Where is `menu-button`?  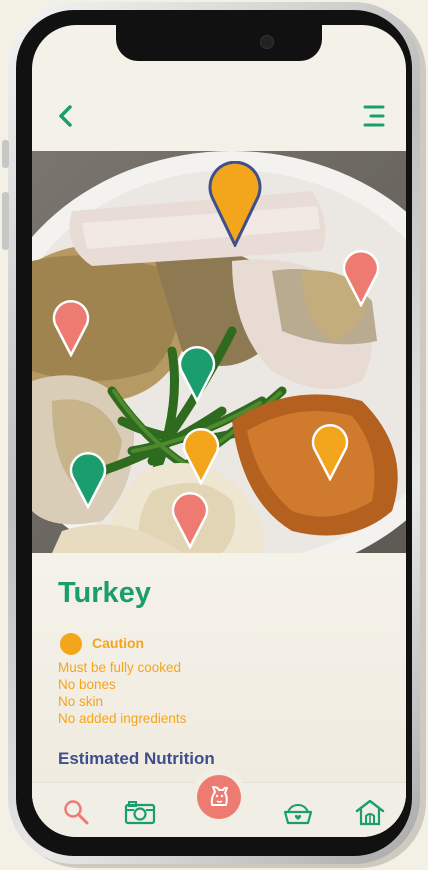 menu-button is located at coordinates (373, 116).